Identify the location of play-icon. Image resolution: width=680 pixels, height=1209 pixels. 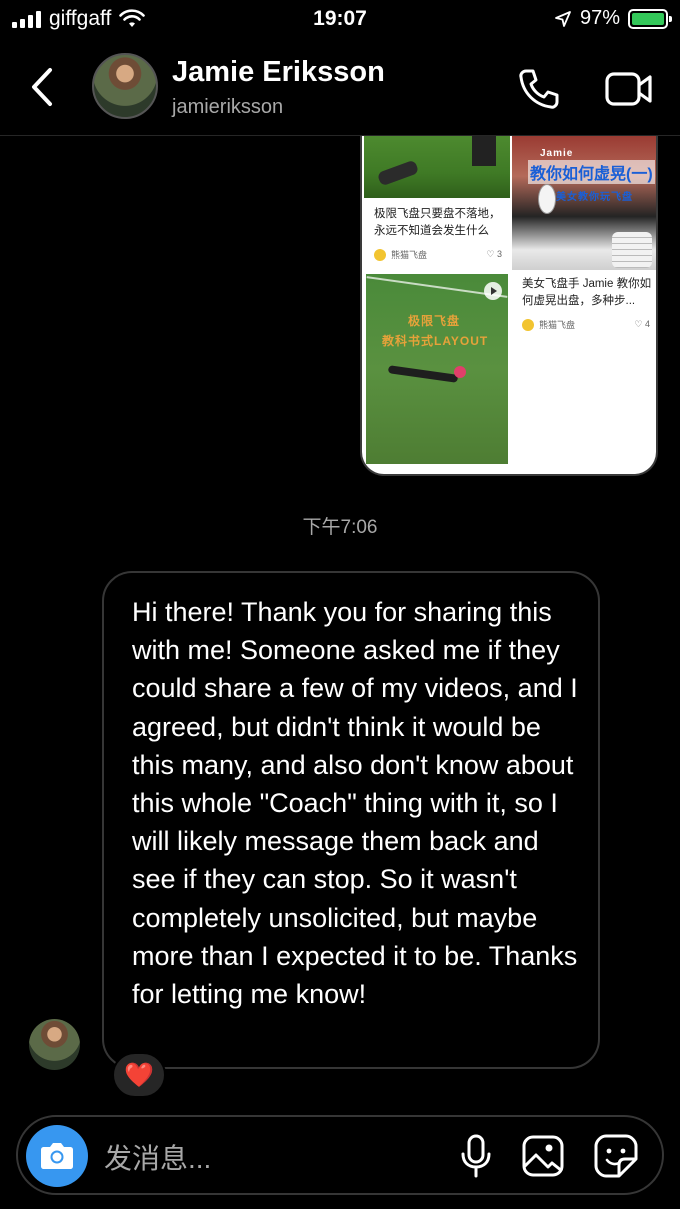
(493, 291).